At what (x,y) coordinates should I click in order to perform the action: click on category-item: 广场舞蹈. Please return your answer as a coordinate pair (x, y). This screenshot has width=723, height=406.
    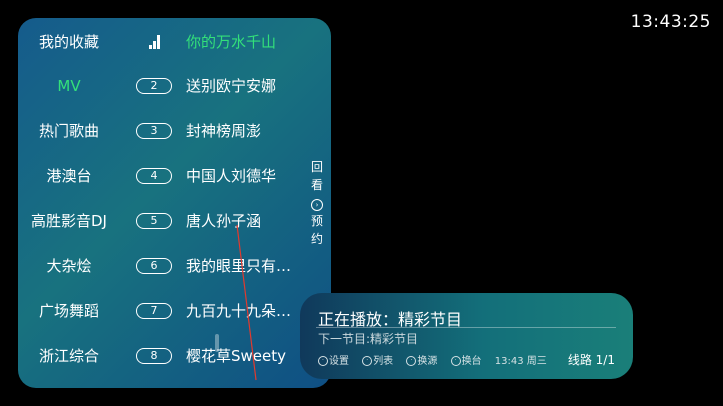
    Looking at the image, I should click on (69, 311).